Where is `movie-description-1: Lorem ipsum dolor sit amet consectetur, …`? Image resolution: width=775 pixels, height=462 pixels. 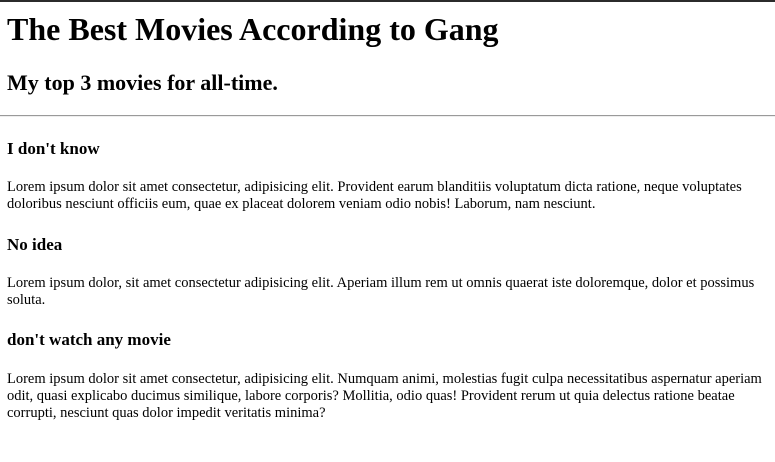
movie-description-1: Lorem ipsum dolor sit amet consectetur, … is located at coordinates (374, 195).